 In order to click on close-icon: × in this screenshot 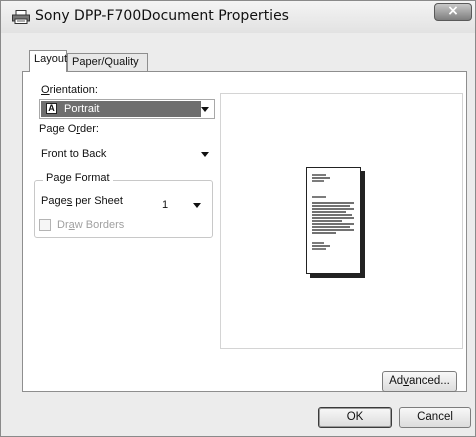, I will do `click(453, 11)`.